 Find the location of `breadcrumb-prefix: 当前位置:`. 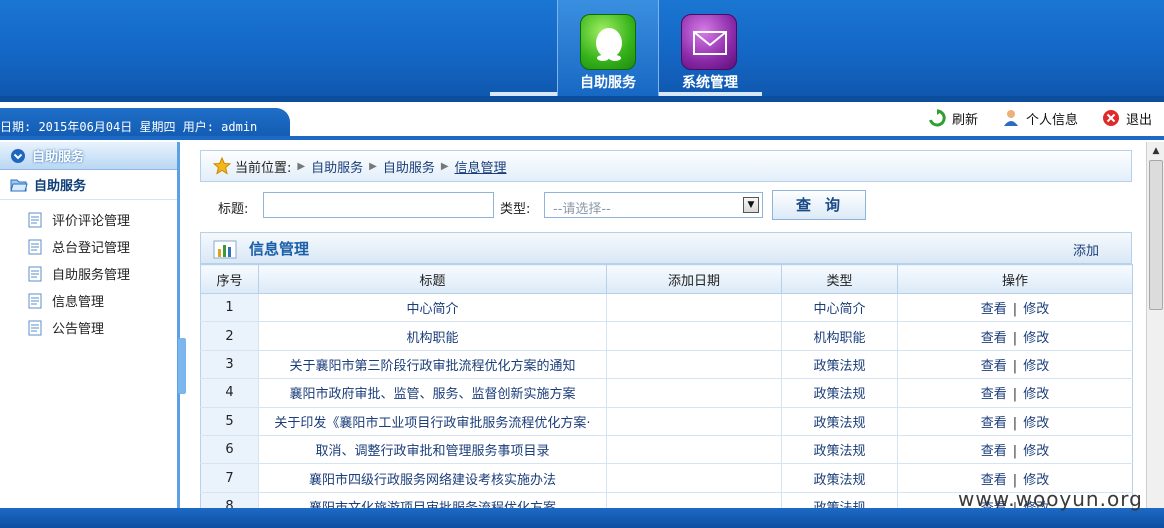

breadcrumb-prefix: 当前位置: is located at coordinates (263, 168).